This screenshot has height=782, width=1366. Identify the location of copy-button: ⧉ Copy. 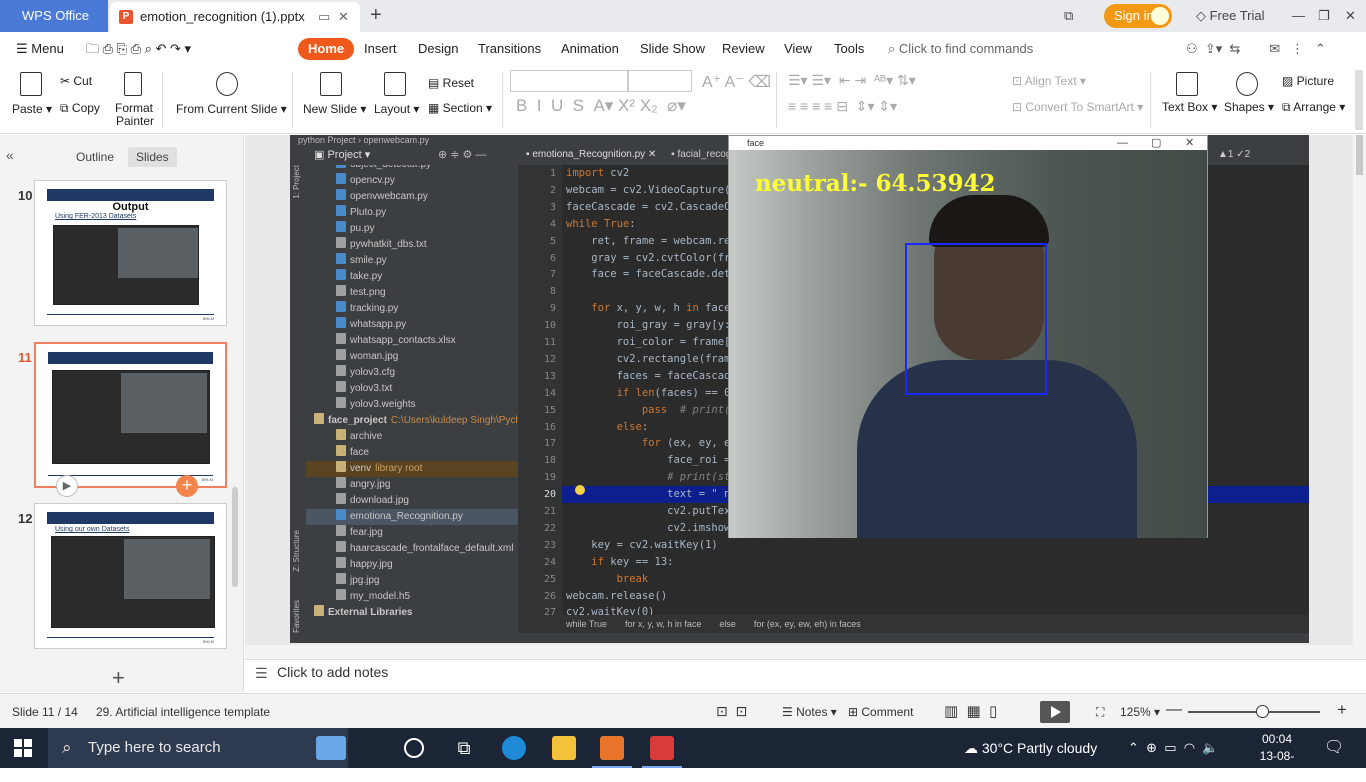
(80, 108).